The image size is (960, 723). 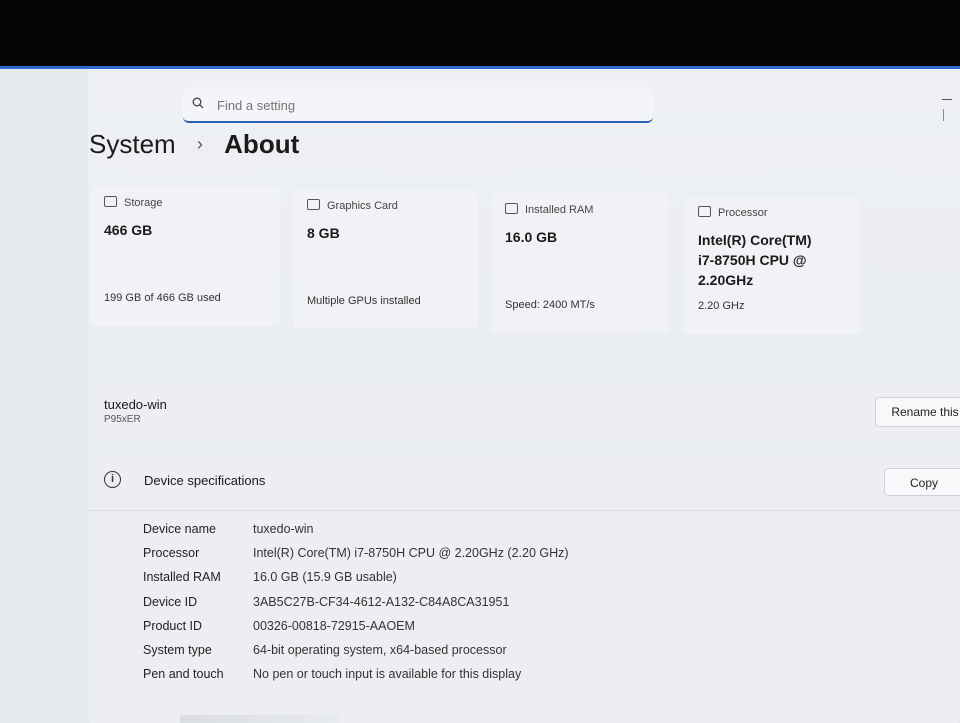 I want to click on storage-icon, so click(x=110, y=201).